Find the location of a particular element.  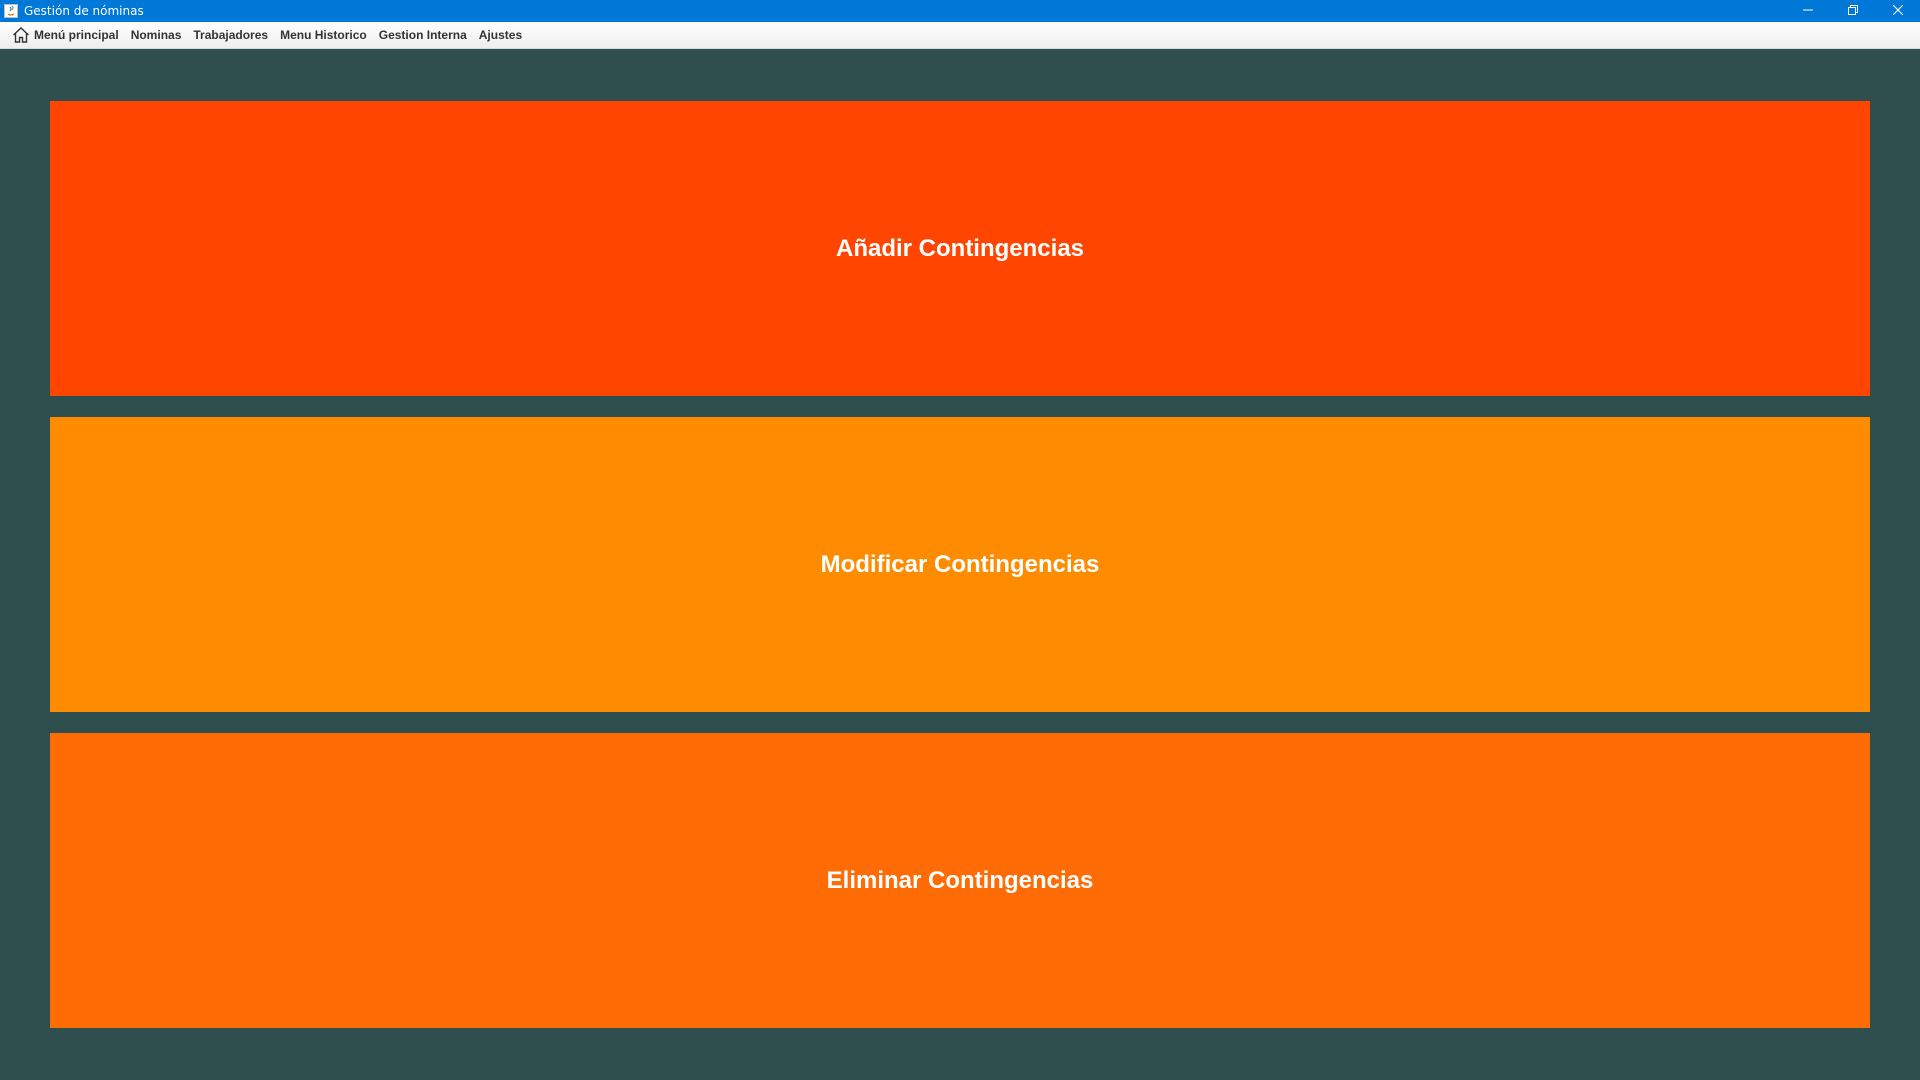

minimize-icon is located at coordinates (1807, 11).